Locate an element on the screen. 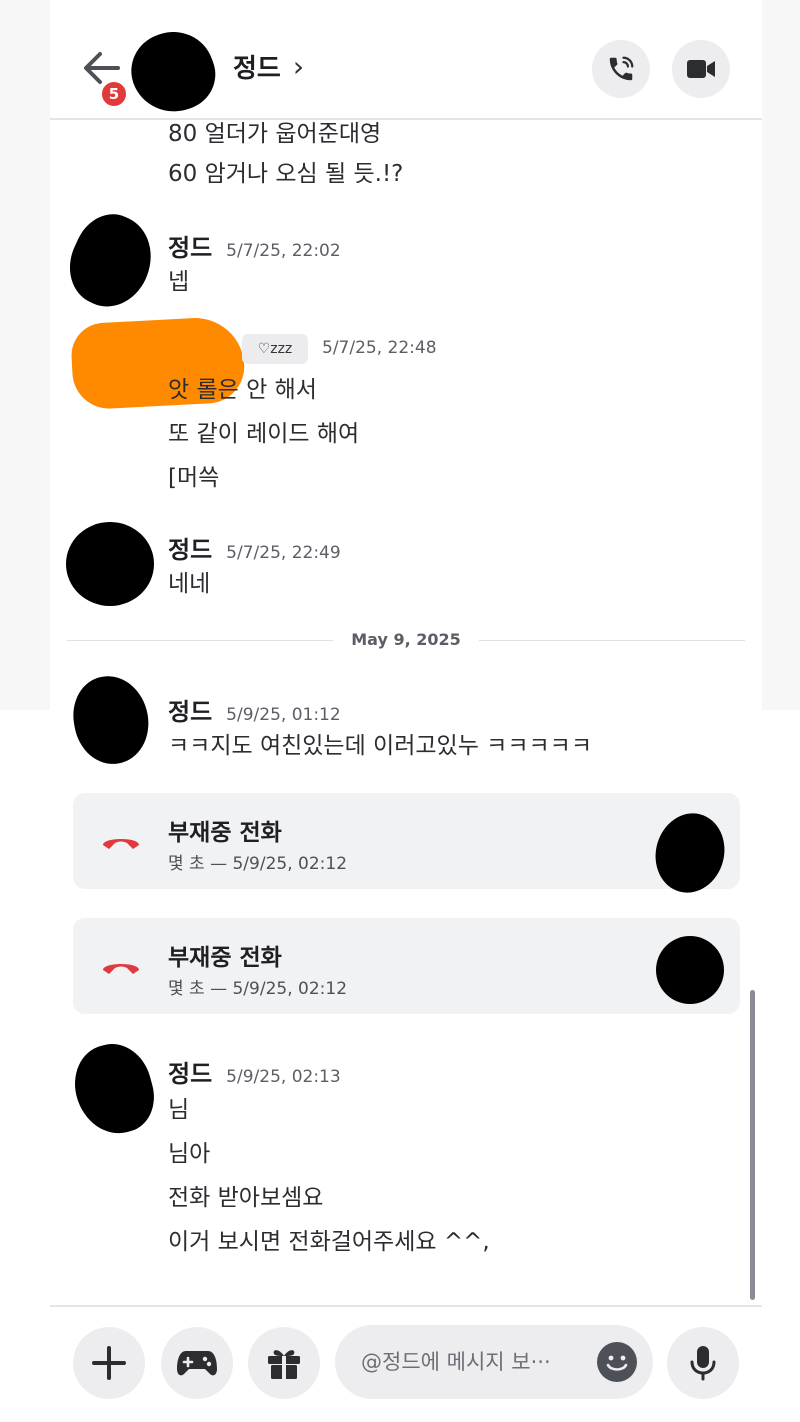  message-line: 이거 보시면 전화걸어주세요 ^^, is located at coordinates (329, 1242).